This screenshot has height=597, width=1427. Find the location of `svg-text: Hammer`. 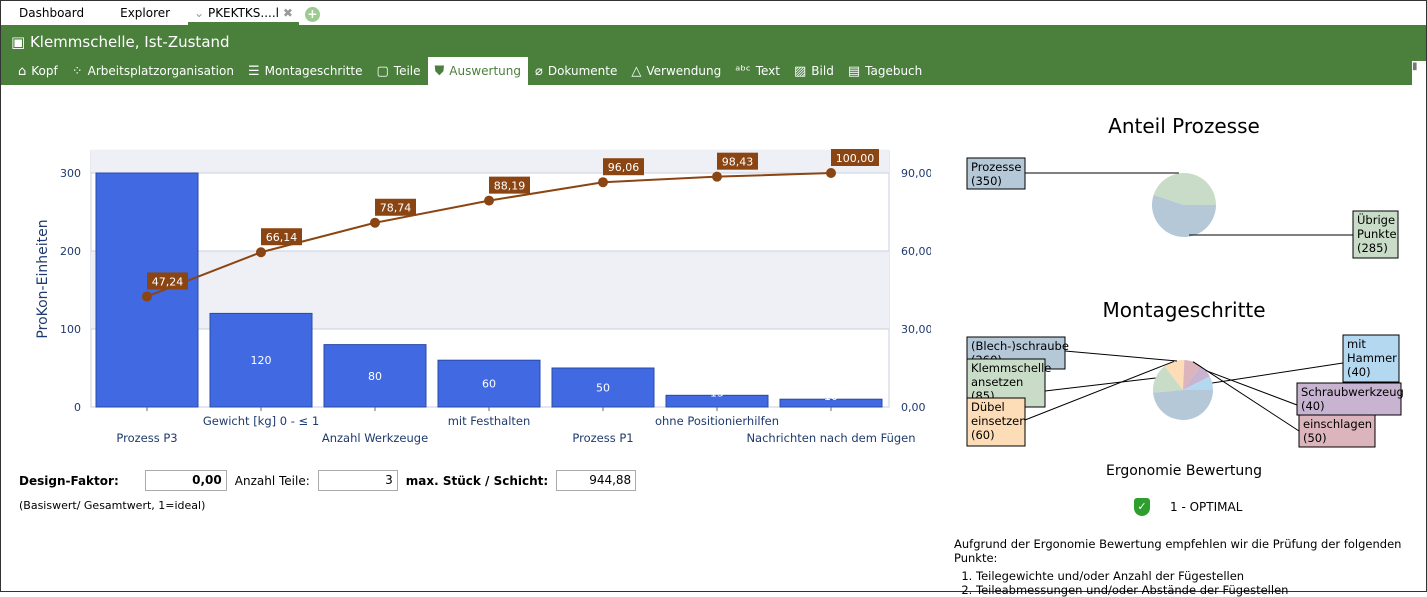

svg-text: Hammer is located at coordinates (1372, 358).